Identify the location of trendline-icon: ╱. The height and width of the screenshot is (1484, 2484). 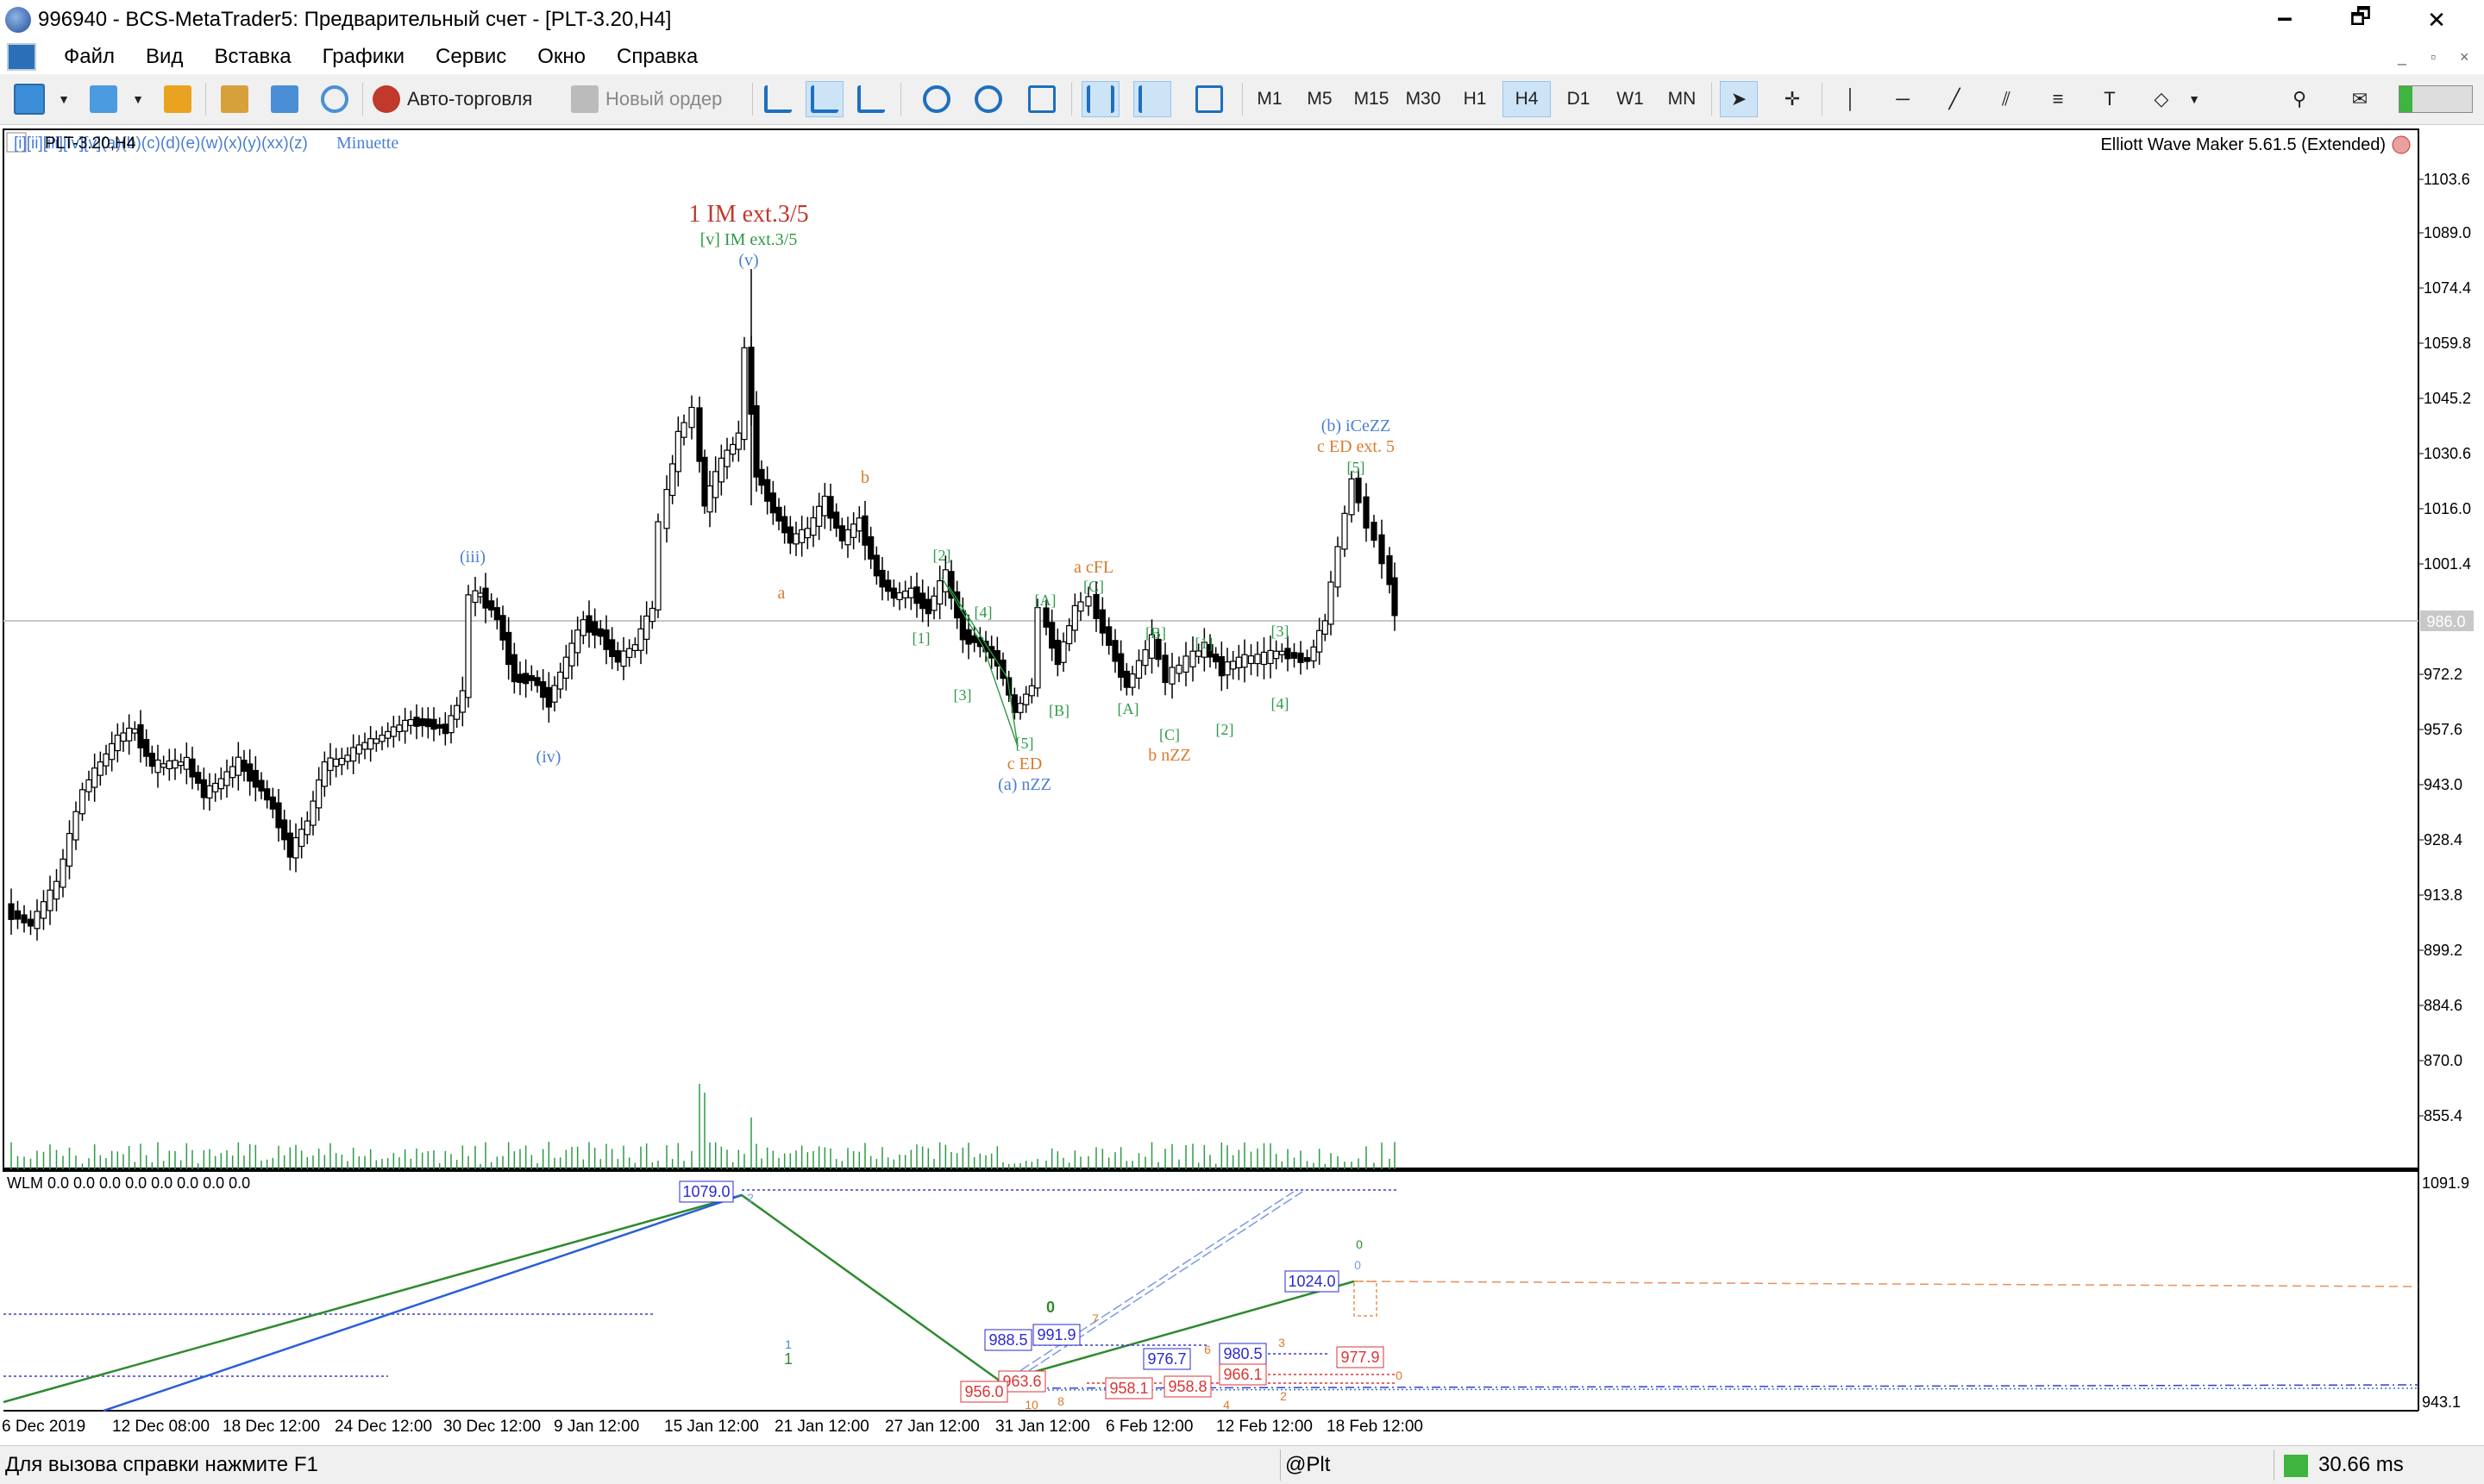
(1954, 99).